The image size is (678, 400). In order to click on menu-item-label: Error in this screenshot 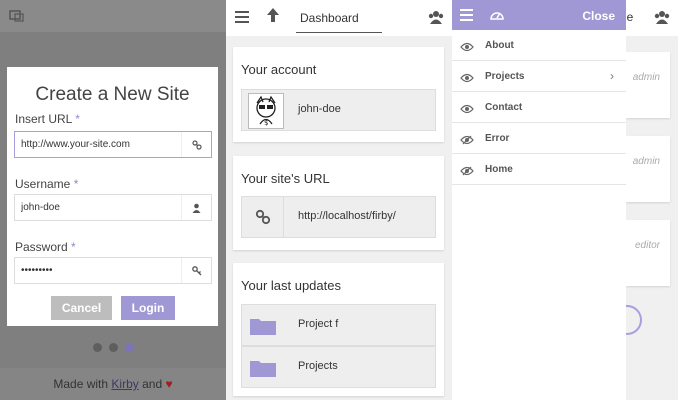, I will do `click(497, 138)`.